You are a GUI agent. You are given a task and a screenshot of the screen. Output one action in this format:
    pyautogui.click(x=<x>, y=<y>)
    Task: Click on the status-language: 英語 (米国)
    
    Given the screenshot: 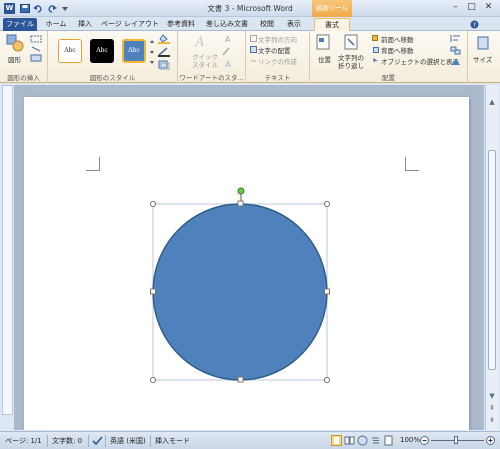 What is the action you would take?
    pyautogui.click(x=128, y=441)
    